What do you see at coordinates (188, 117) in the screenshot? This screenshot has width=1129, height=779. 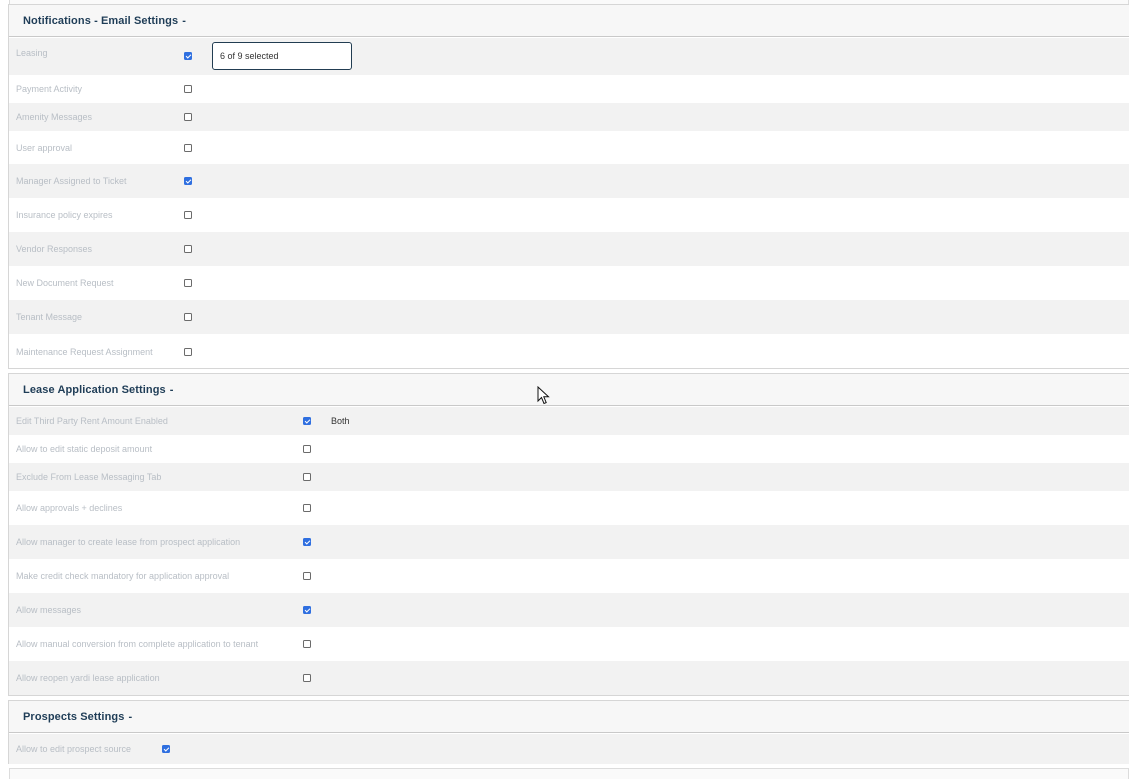 I see `checkbox-amenity-messages` at bounding box center [188, 117].